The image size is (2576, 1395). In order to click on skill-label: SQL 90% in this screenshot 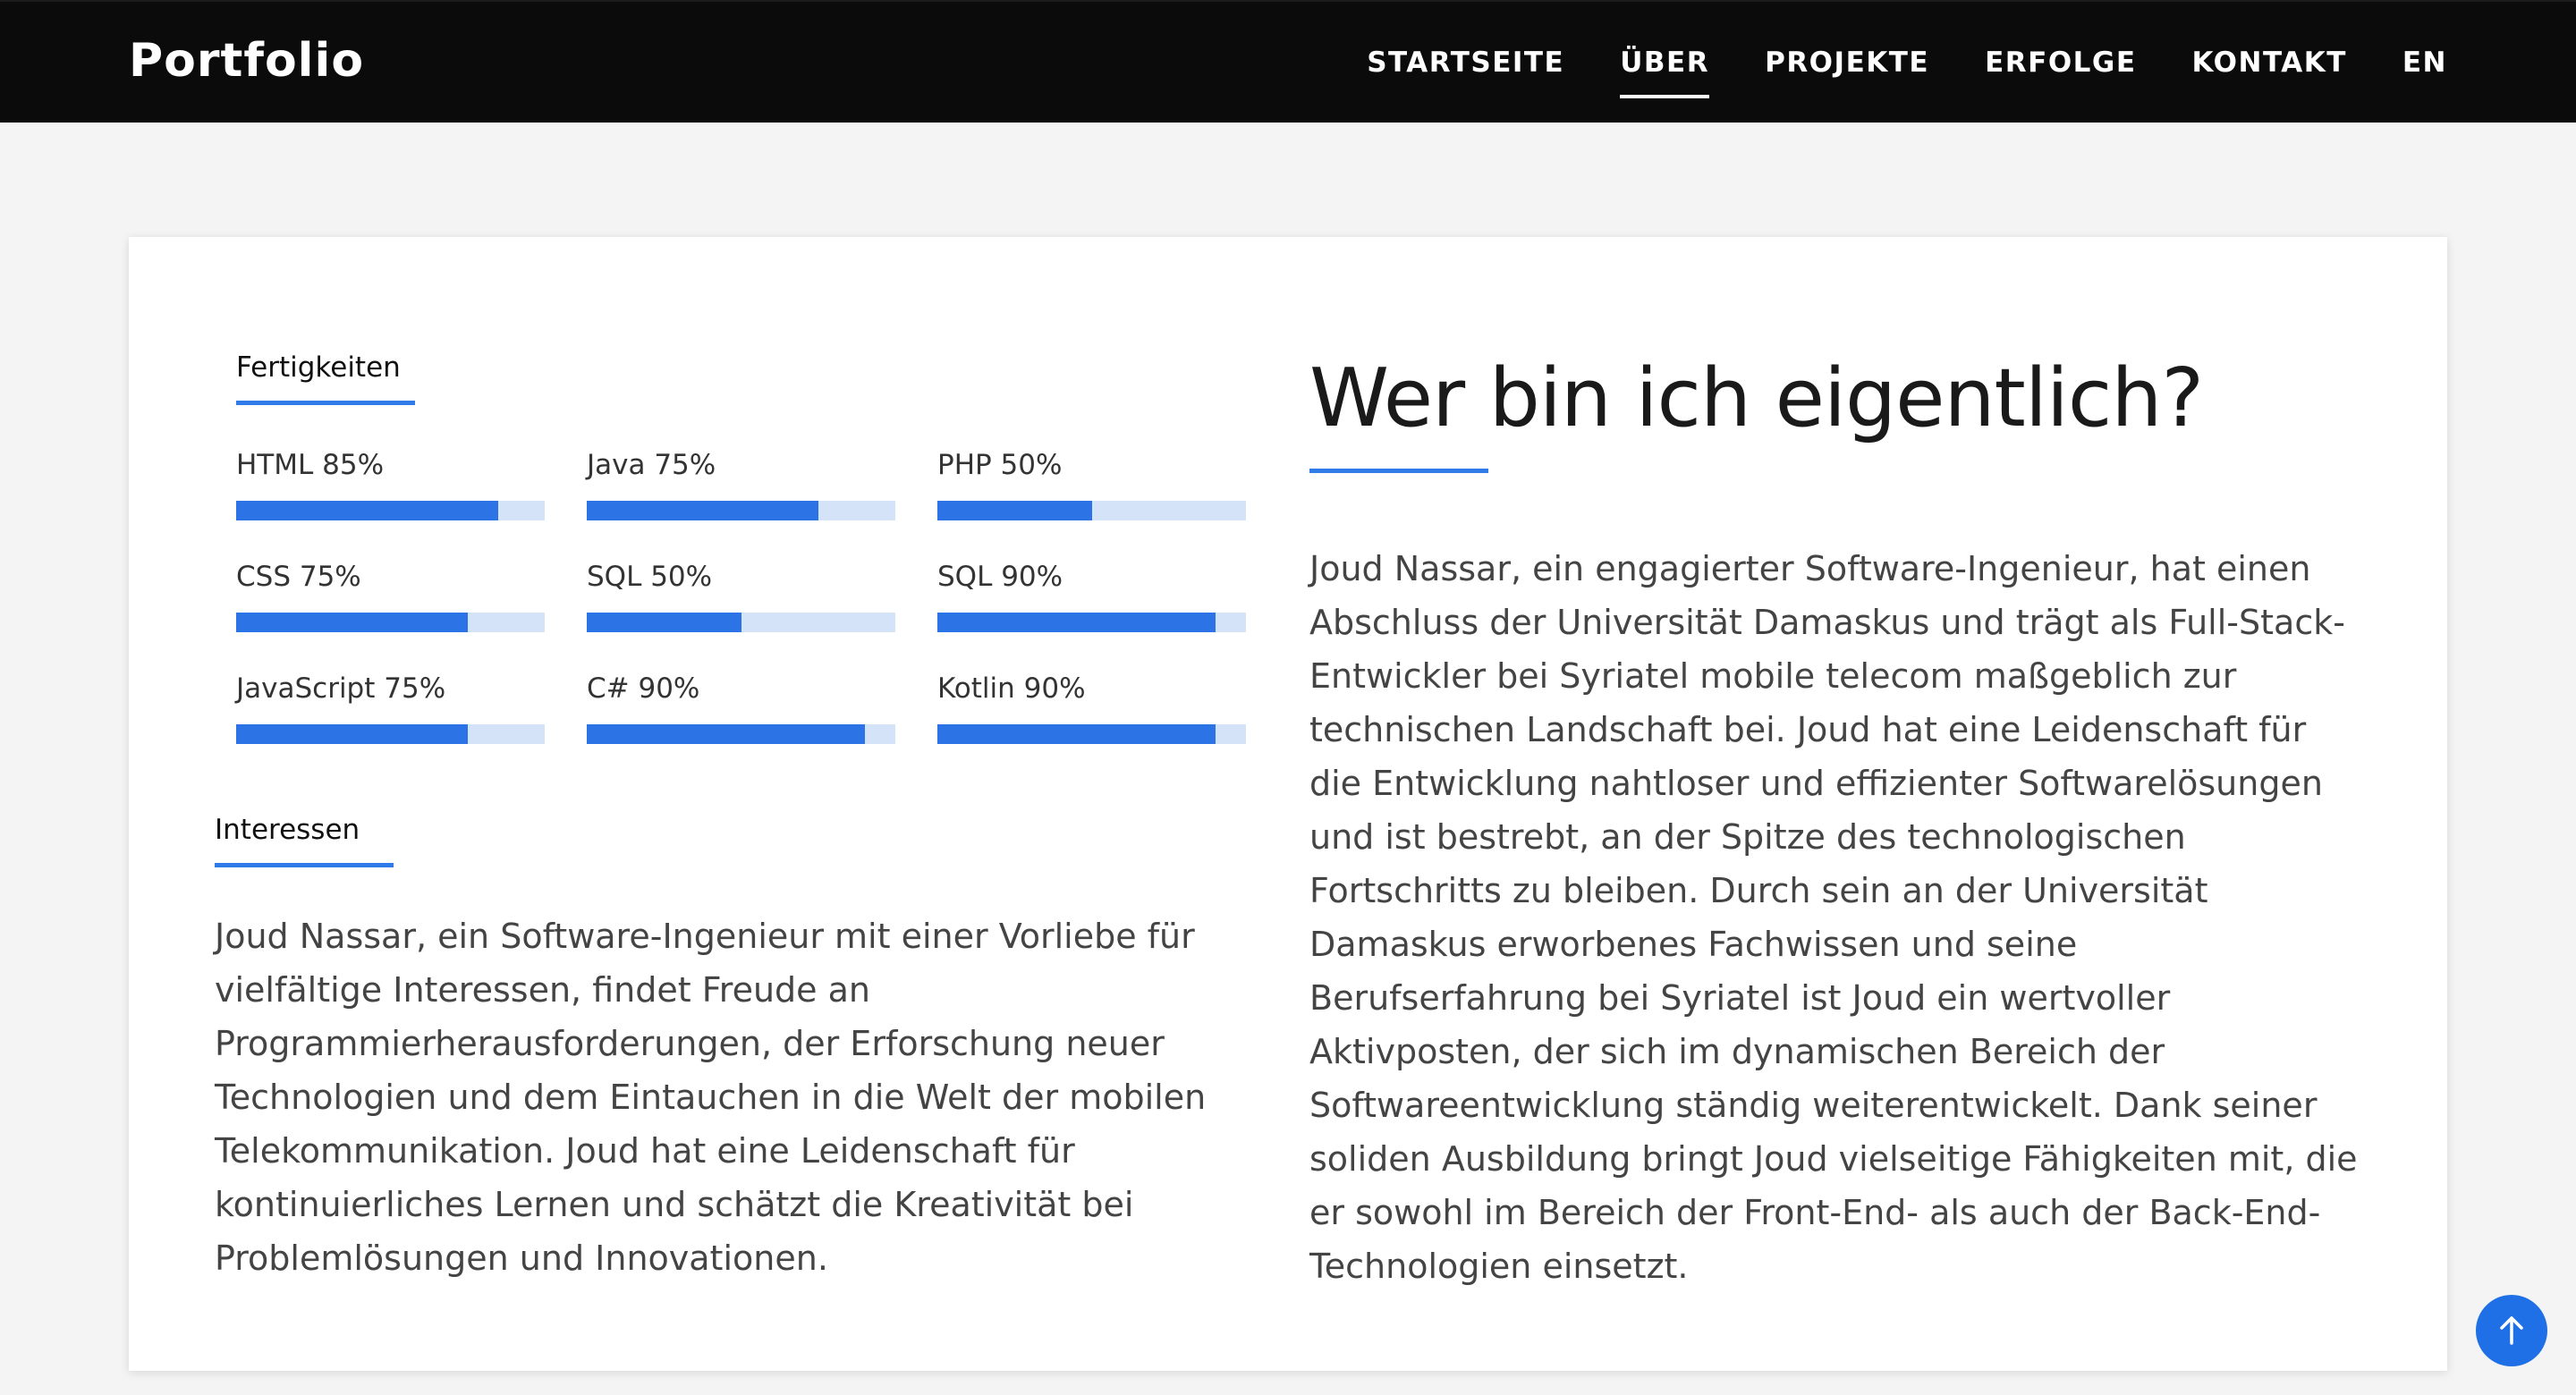, I will do `click(1000, 577)`.